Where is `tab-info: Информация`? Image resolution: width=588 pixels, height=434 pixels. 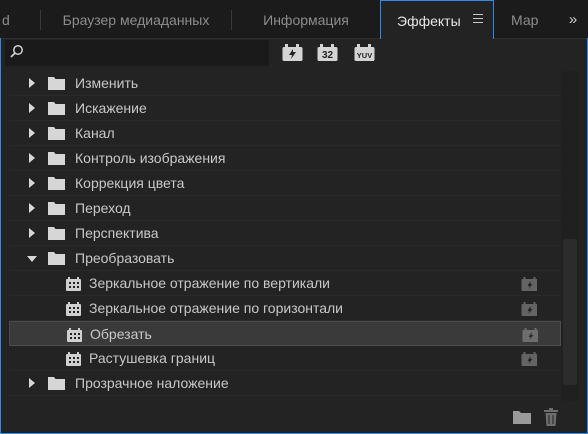
tab-info: Информация is located at coordinates (306, 19).